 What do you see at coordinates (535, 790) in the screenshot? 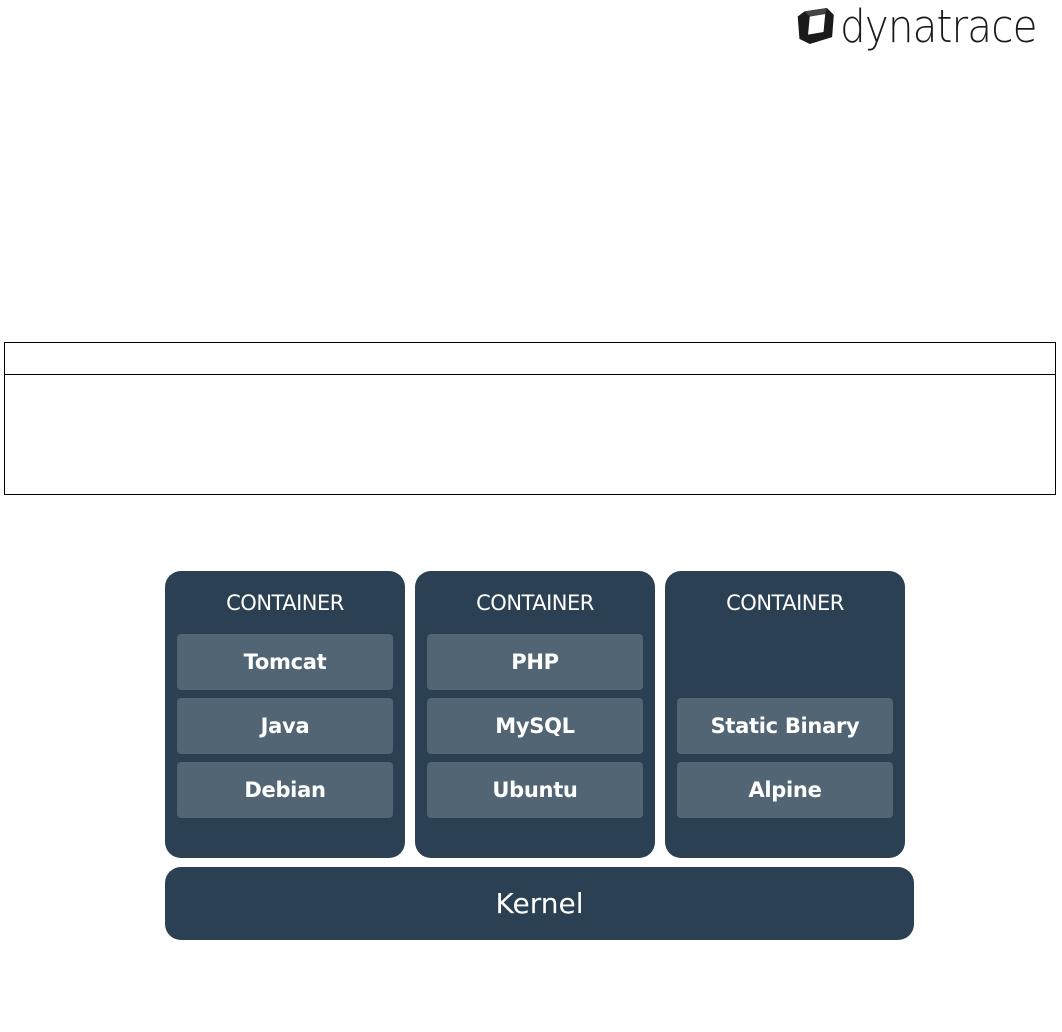
I see `layer-os: Ubuntu` at bounding box center [535, 790].